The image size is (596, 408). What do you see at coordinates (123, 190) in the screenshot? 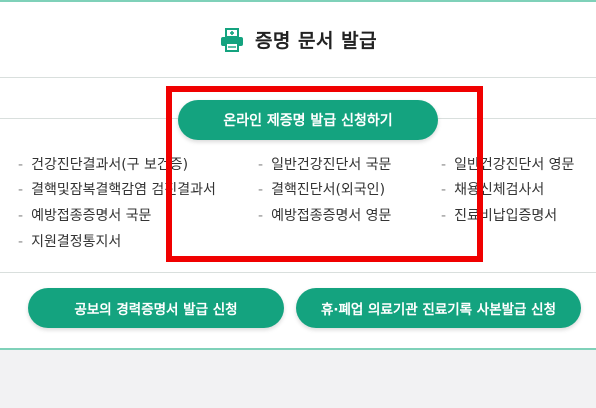
I see `doc-link-label: 결핵및잠복결핵감염 검진결과서` at bounding box center [123, 190].